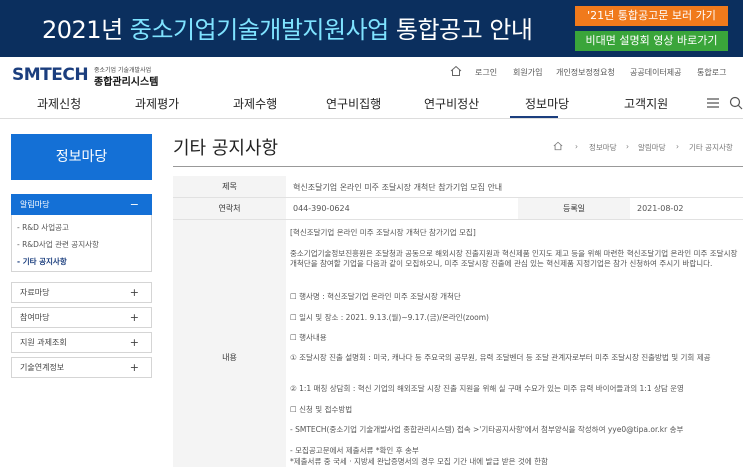 This screenshot has width=743, height=467. What do you see at coordinates (711, 72) in the screenshot?
I see `integrated-login-link: 통합로그` at bounding box center [711, 72].